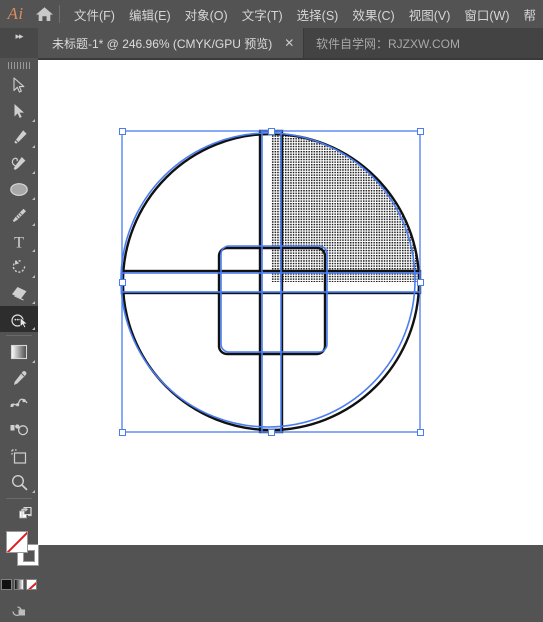 The height and width of the screenshot is (622, 543). I want to click on fill-stroke-swatches, so click(19, 552).